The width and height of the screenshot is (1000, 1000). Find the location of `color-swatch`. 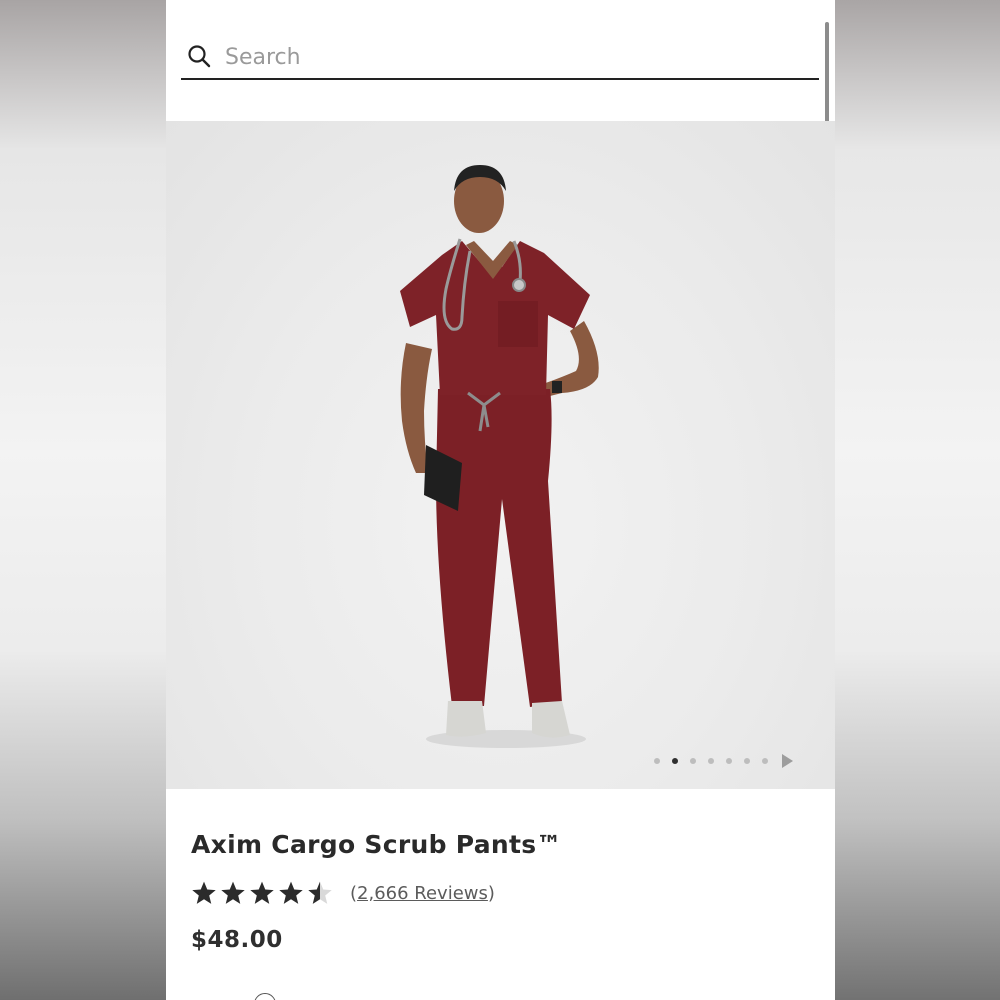

color-swatch is located at coordinates (265, 996).